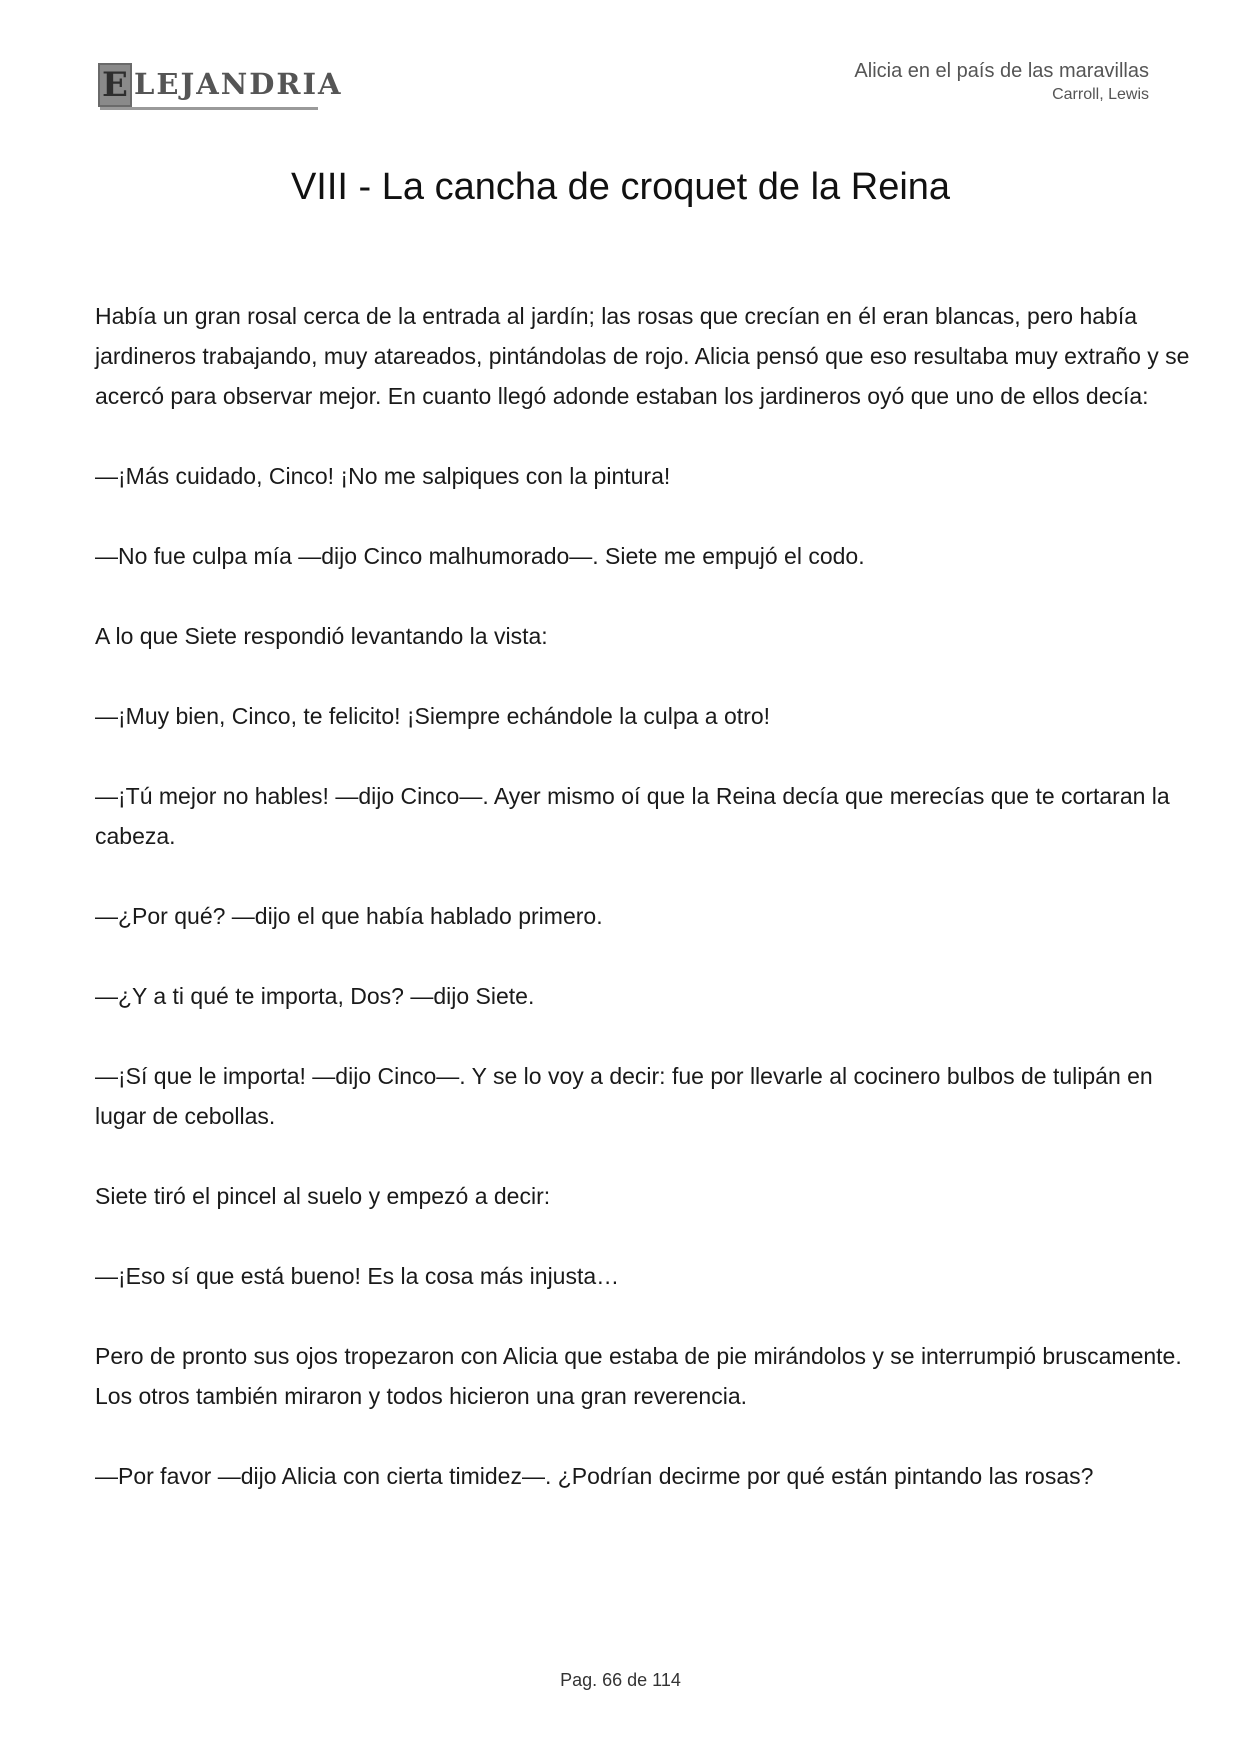 The height and width of the screenshot is (1754, 1241). Describe the element at coordinates (115, 85) in the screenshot. I see `logo-letter-box: E` at that location.